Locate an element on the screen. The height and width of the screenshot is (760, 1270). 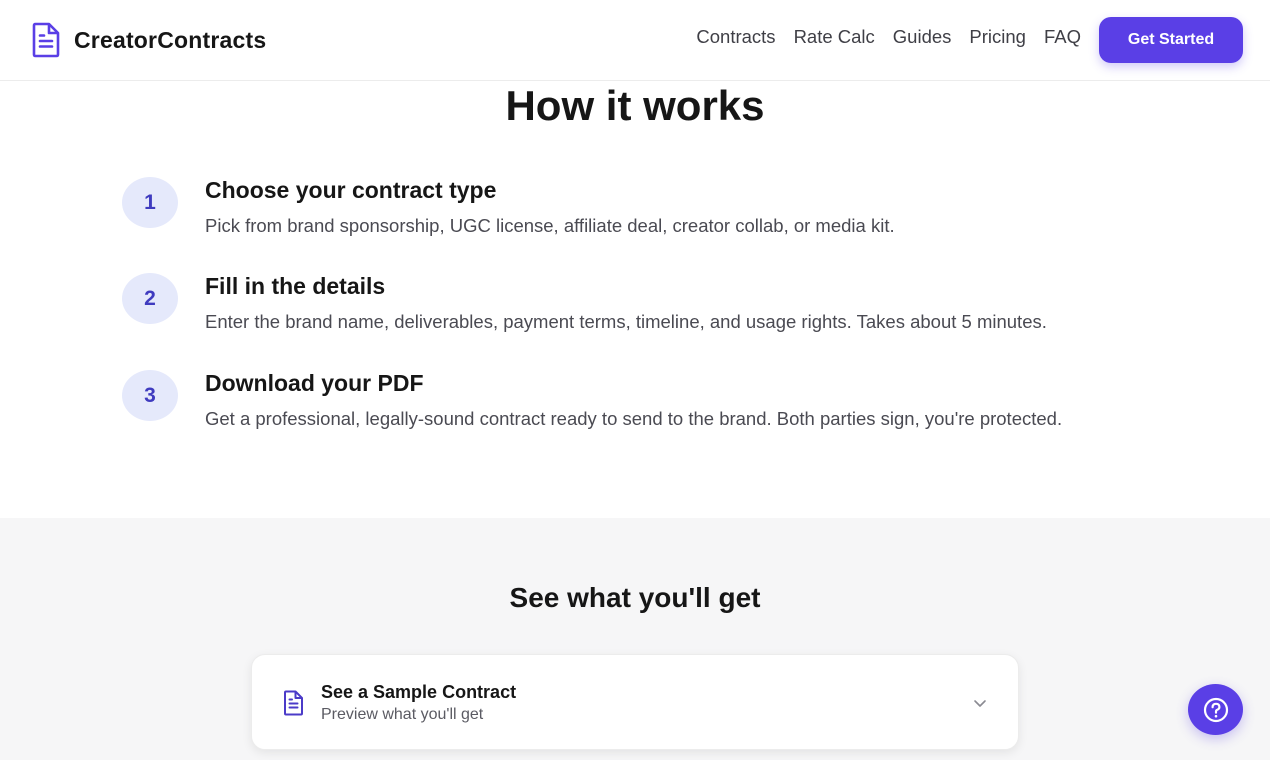
nav-link-rate-calc: Rate Calc is located at coordinates (834, 37).